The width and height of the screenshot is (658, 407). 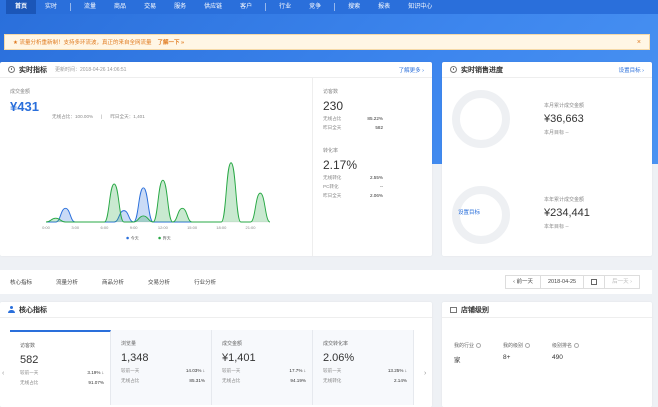 I want to click on x-tick-label: 3:00, so click(x=75, y=227).